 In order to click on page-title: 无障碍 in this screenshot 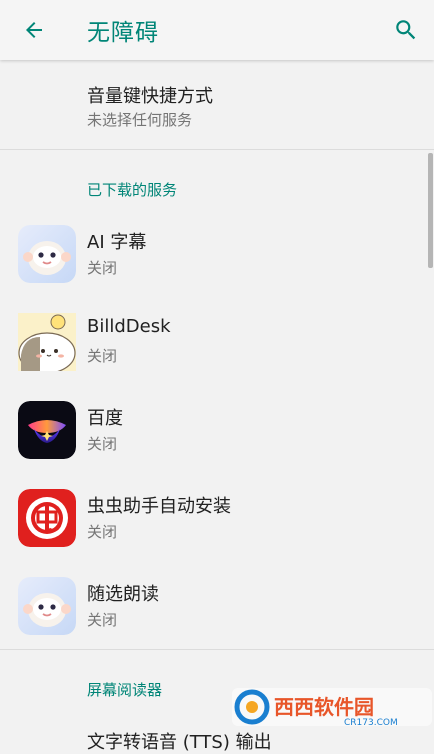, I will do `click(123, 33)`.